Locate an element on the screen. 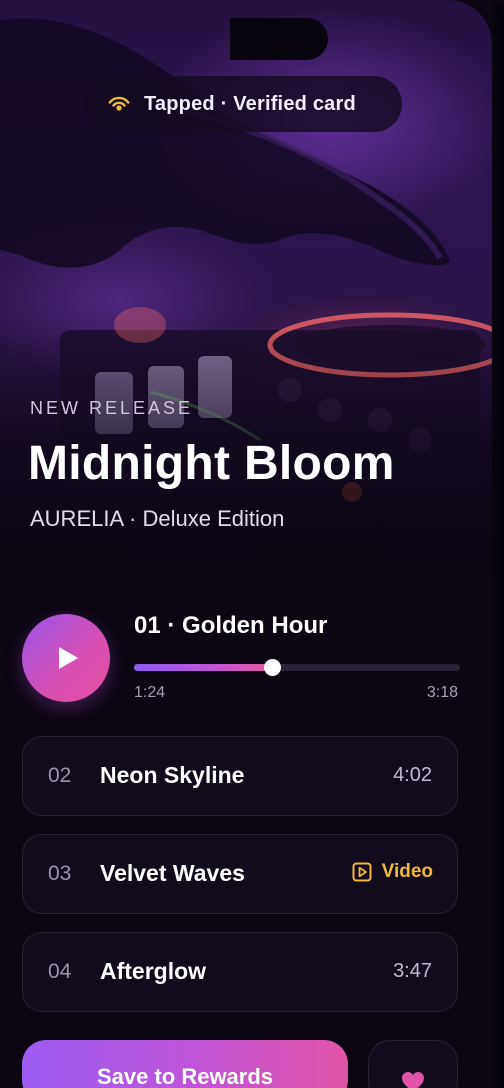 The image size is (504, 1088). play-button is located at coordinates (66, 658).